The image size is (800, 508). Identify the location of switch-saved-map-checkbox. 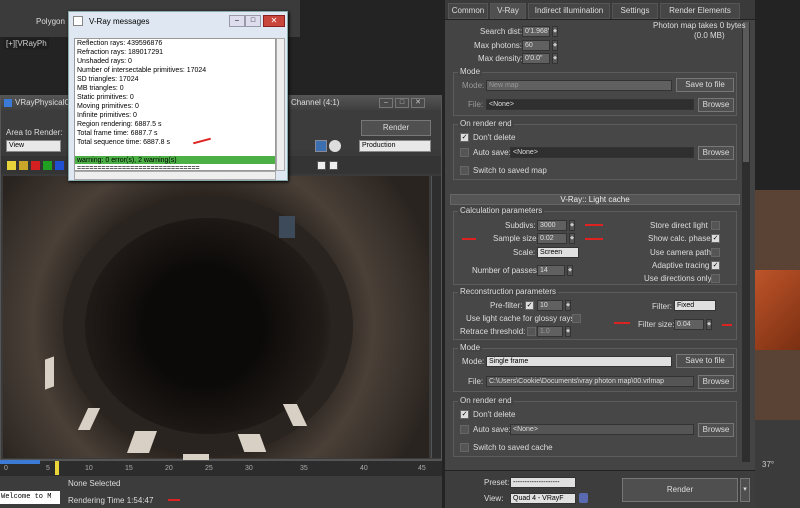
(464, 170).